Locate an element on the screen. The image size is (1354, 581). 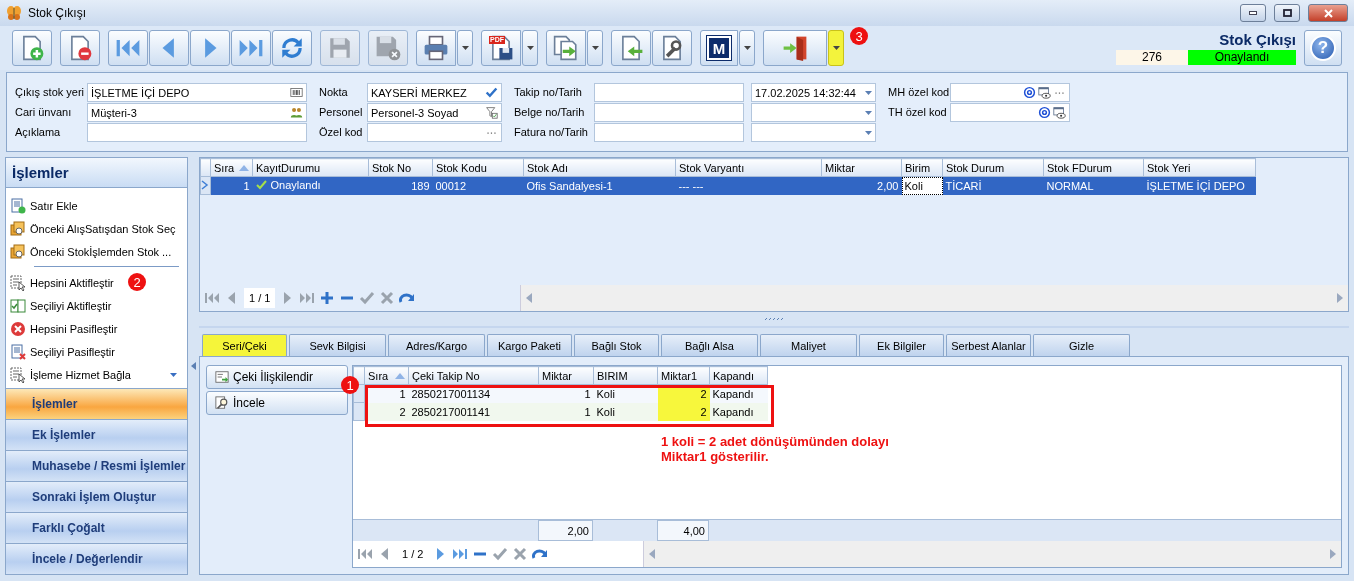
input-field: Müşteri-3 is located at coordinates (197, 112).